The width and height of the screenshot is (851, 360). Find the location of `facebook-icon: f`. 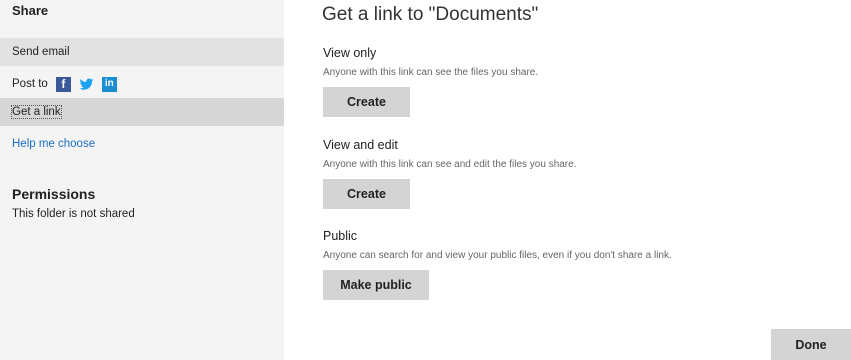

facebook-icon: f is located at coordinates (63, 84).